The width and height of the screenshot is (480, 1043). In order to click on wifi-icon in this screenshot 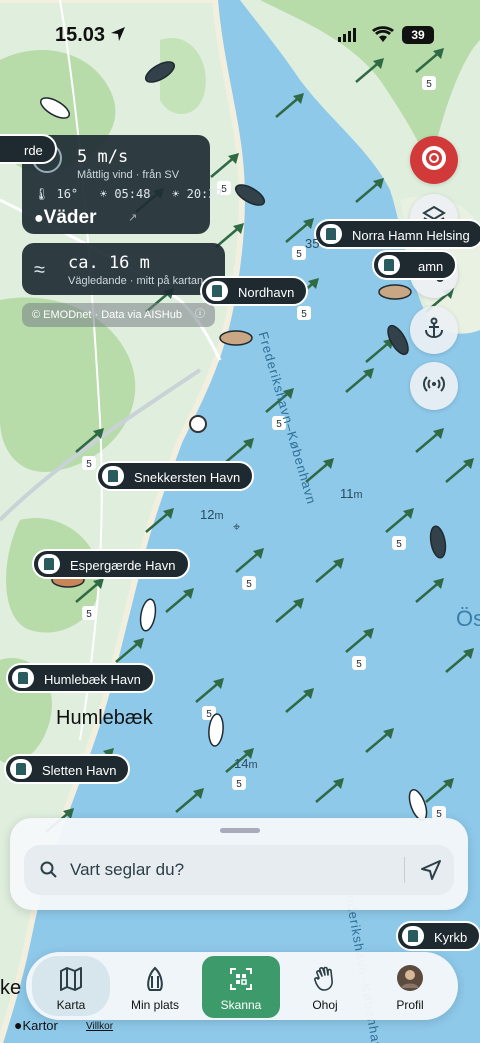, I will do `click(383, 36)`.